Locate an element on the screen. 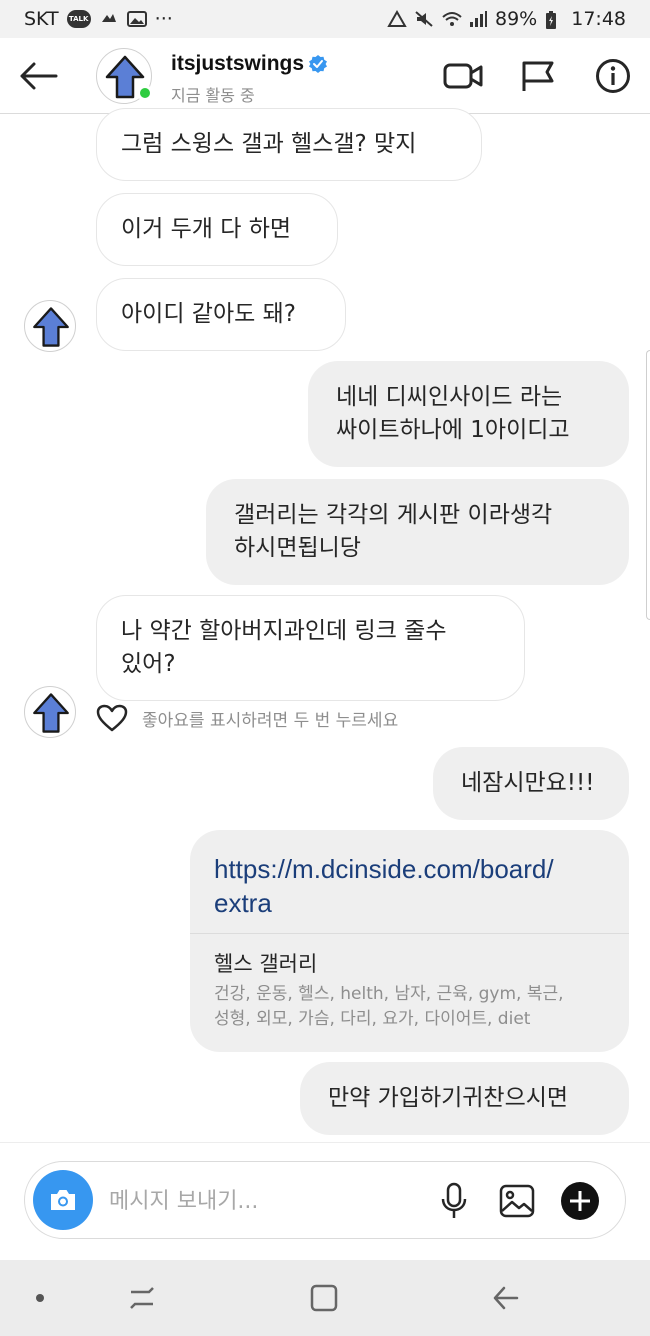  mute-icon is located at coordinates (424, 19).